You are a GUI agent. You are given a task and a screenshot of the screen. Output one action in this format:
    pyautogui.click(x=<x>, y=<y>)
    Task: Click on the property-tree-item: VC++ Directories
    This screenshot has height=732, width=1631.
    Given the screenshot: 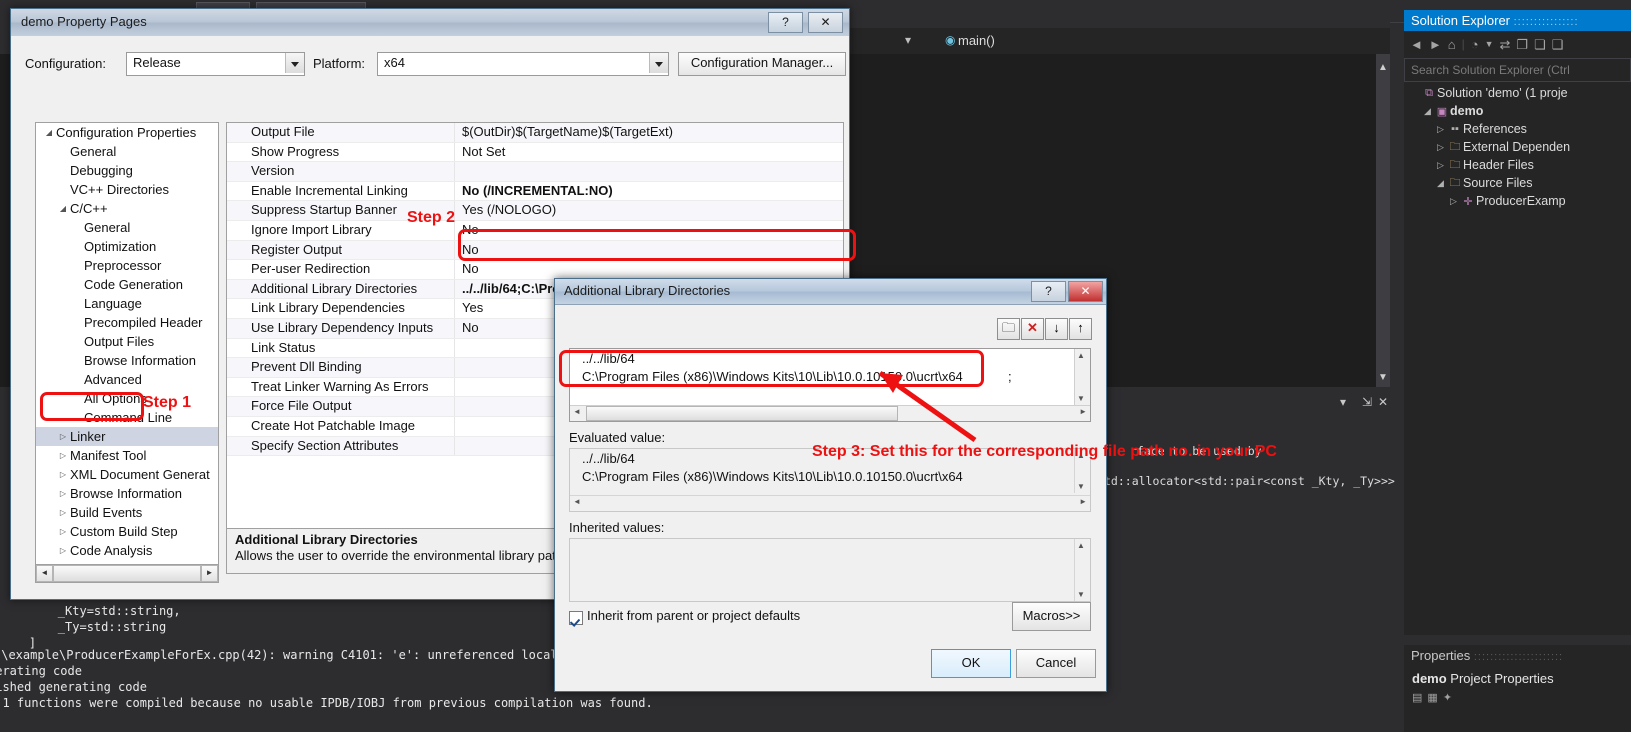 What is the action you would take?
    pyautogui.click(x=127, y=189)
    